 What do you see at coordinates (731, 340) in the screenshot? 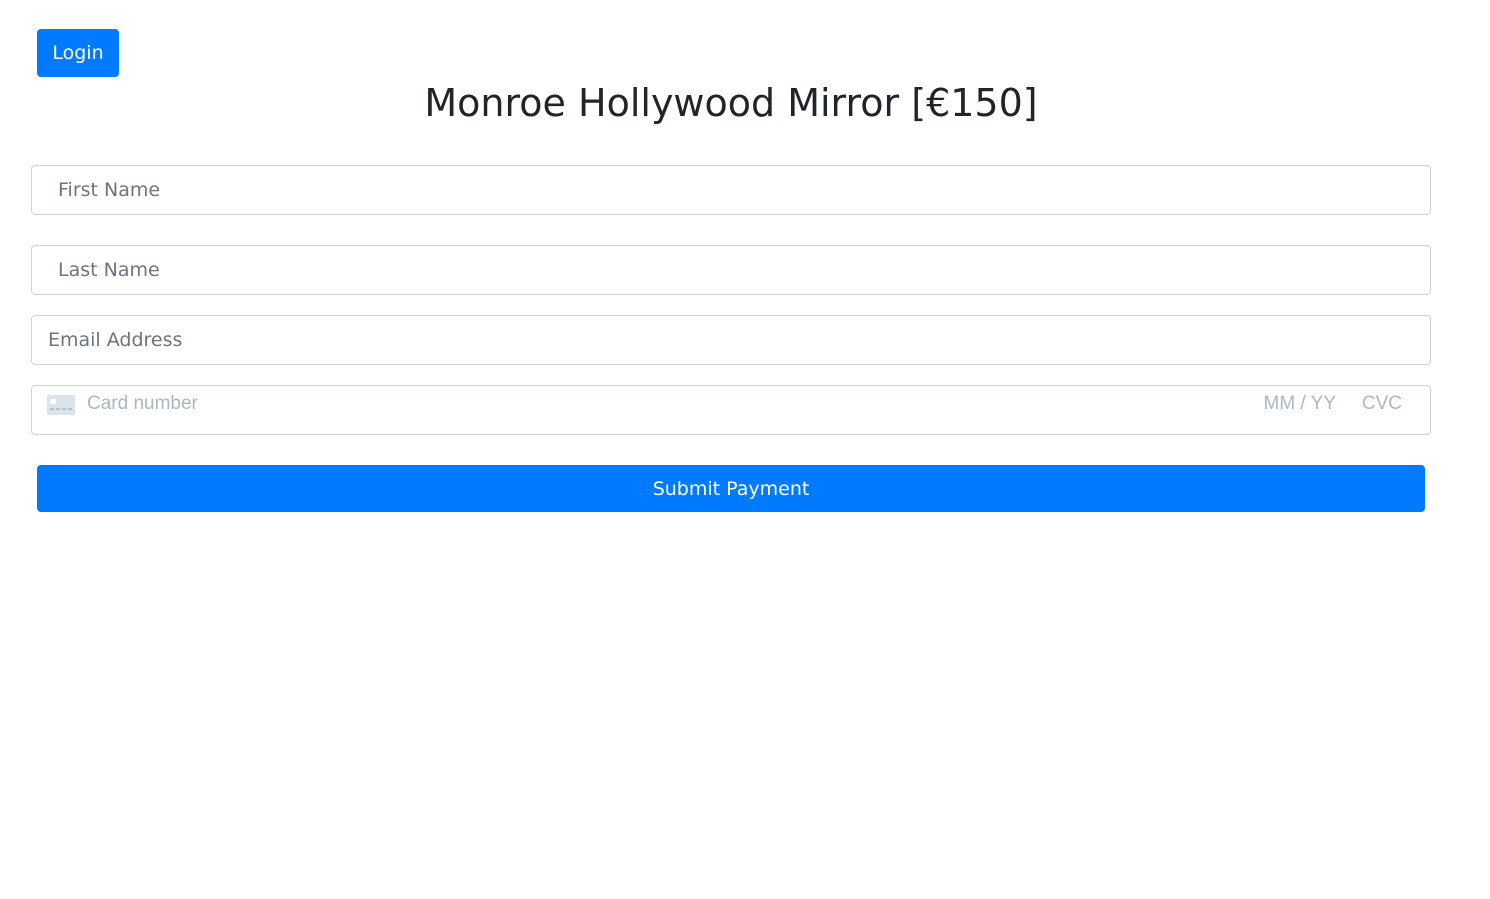
I see `email-field` at bounding box center [731, 340].